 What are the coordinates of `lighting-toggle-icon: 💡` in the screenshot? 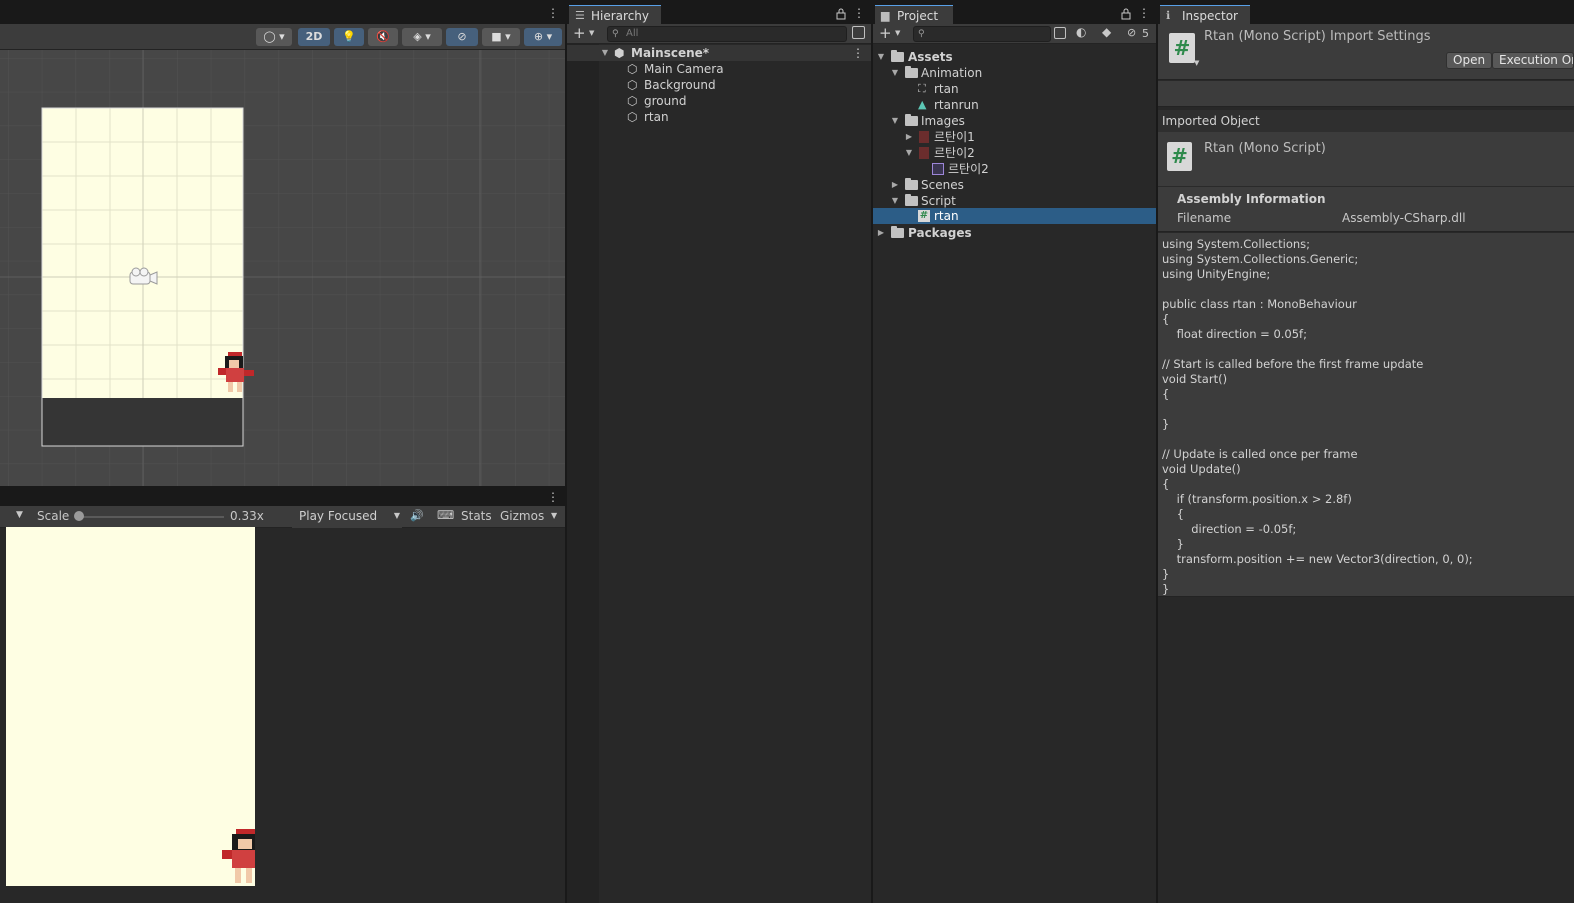 It's located at (349, 37).